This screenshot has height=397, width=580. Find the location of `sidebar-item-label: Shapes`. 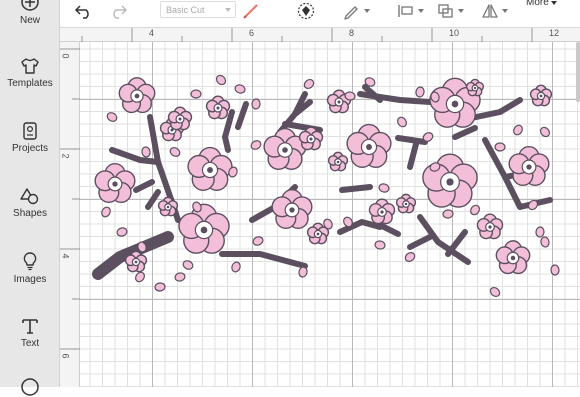

sidebar-item-label: Shapes is located at coordinates (30, 213).